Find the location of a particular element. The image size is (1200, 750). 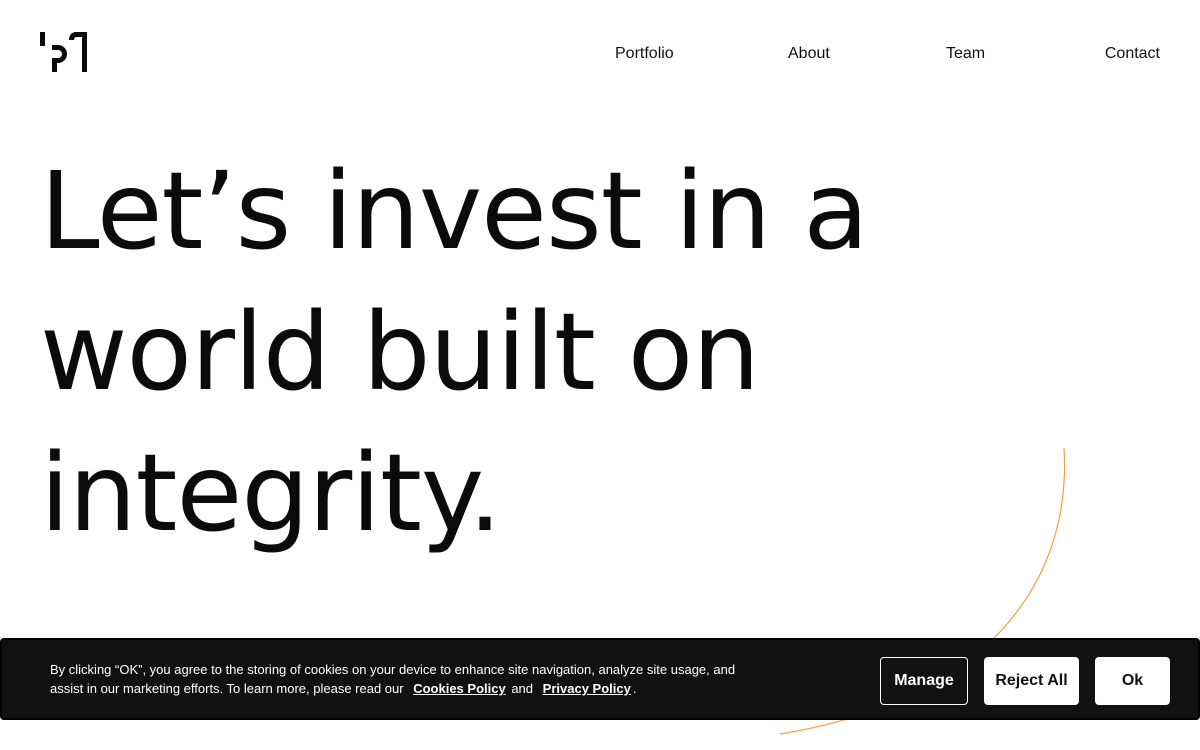

main-nav: Portfolio About Team Contact is located at coordinates (600, 54).